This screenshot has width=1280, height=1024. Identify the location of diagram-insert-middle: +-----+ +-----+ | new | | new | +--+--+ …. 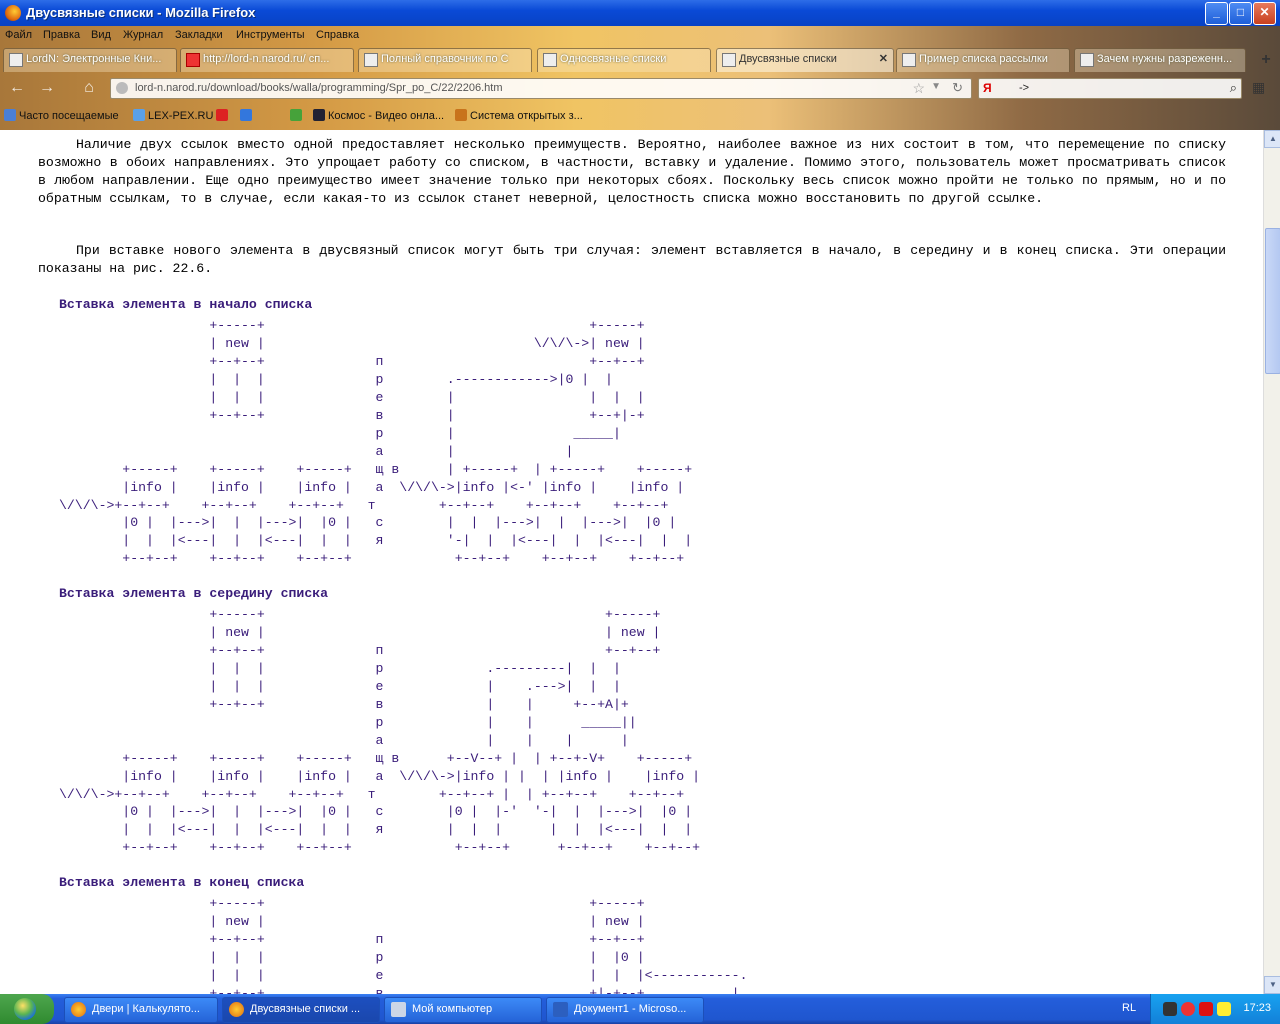
(380, 731).